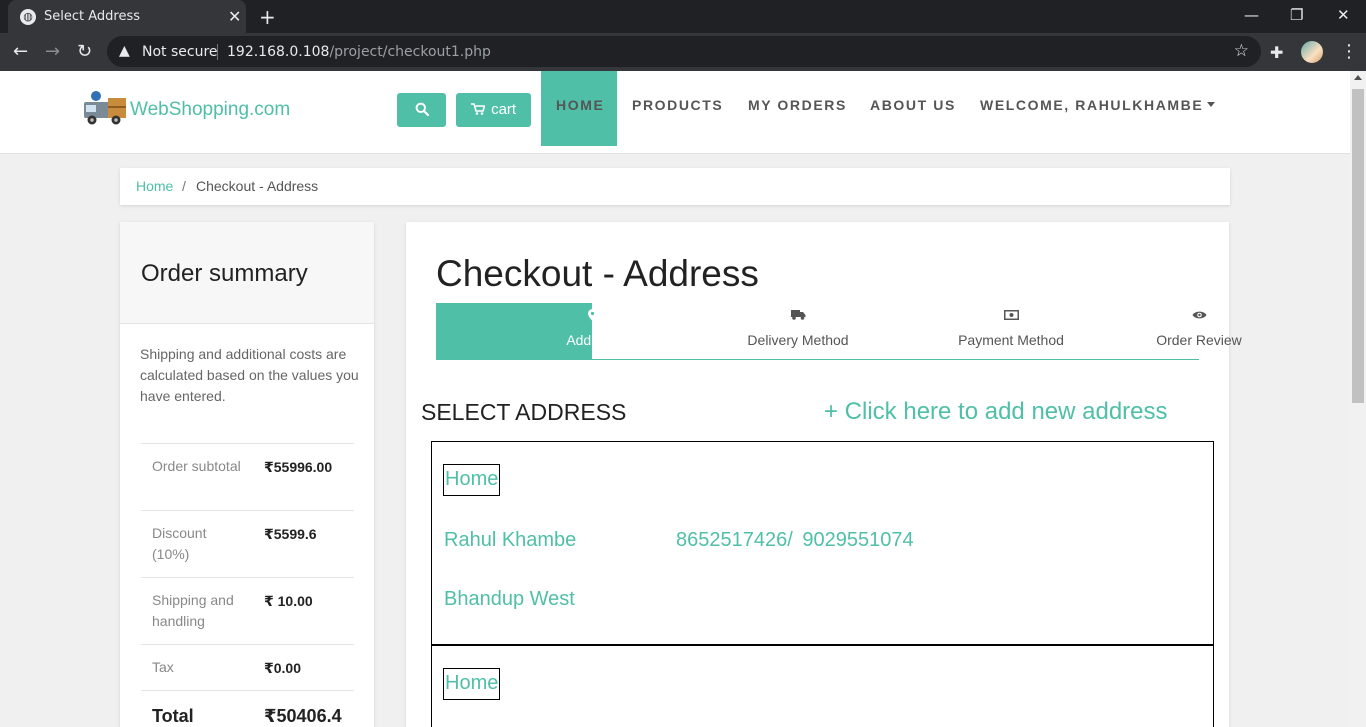 This screenshot has height=727, width=1366. Describe the element at coordinates (1126, 331) in the screenshot. I see `step-order-review: Order Review` at that location.